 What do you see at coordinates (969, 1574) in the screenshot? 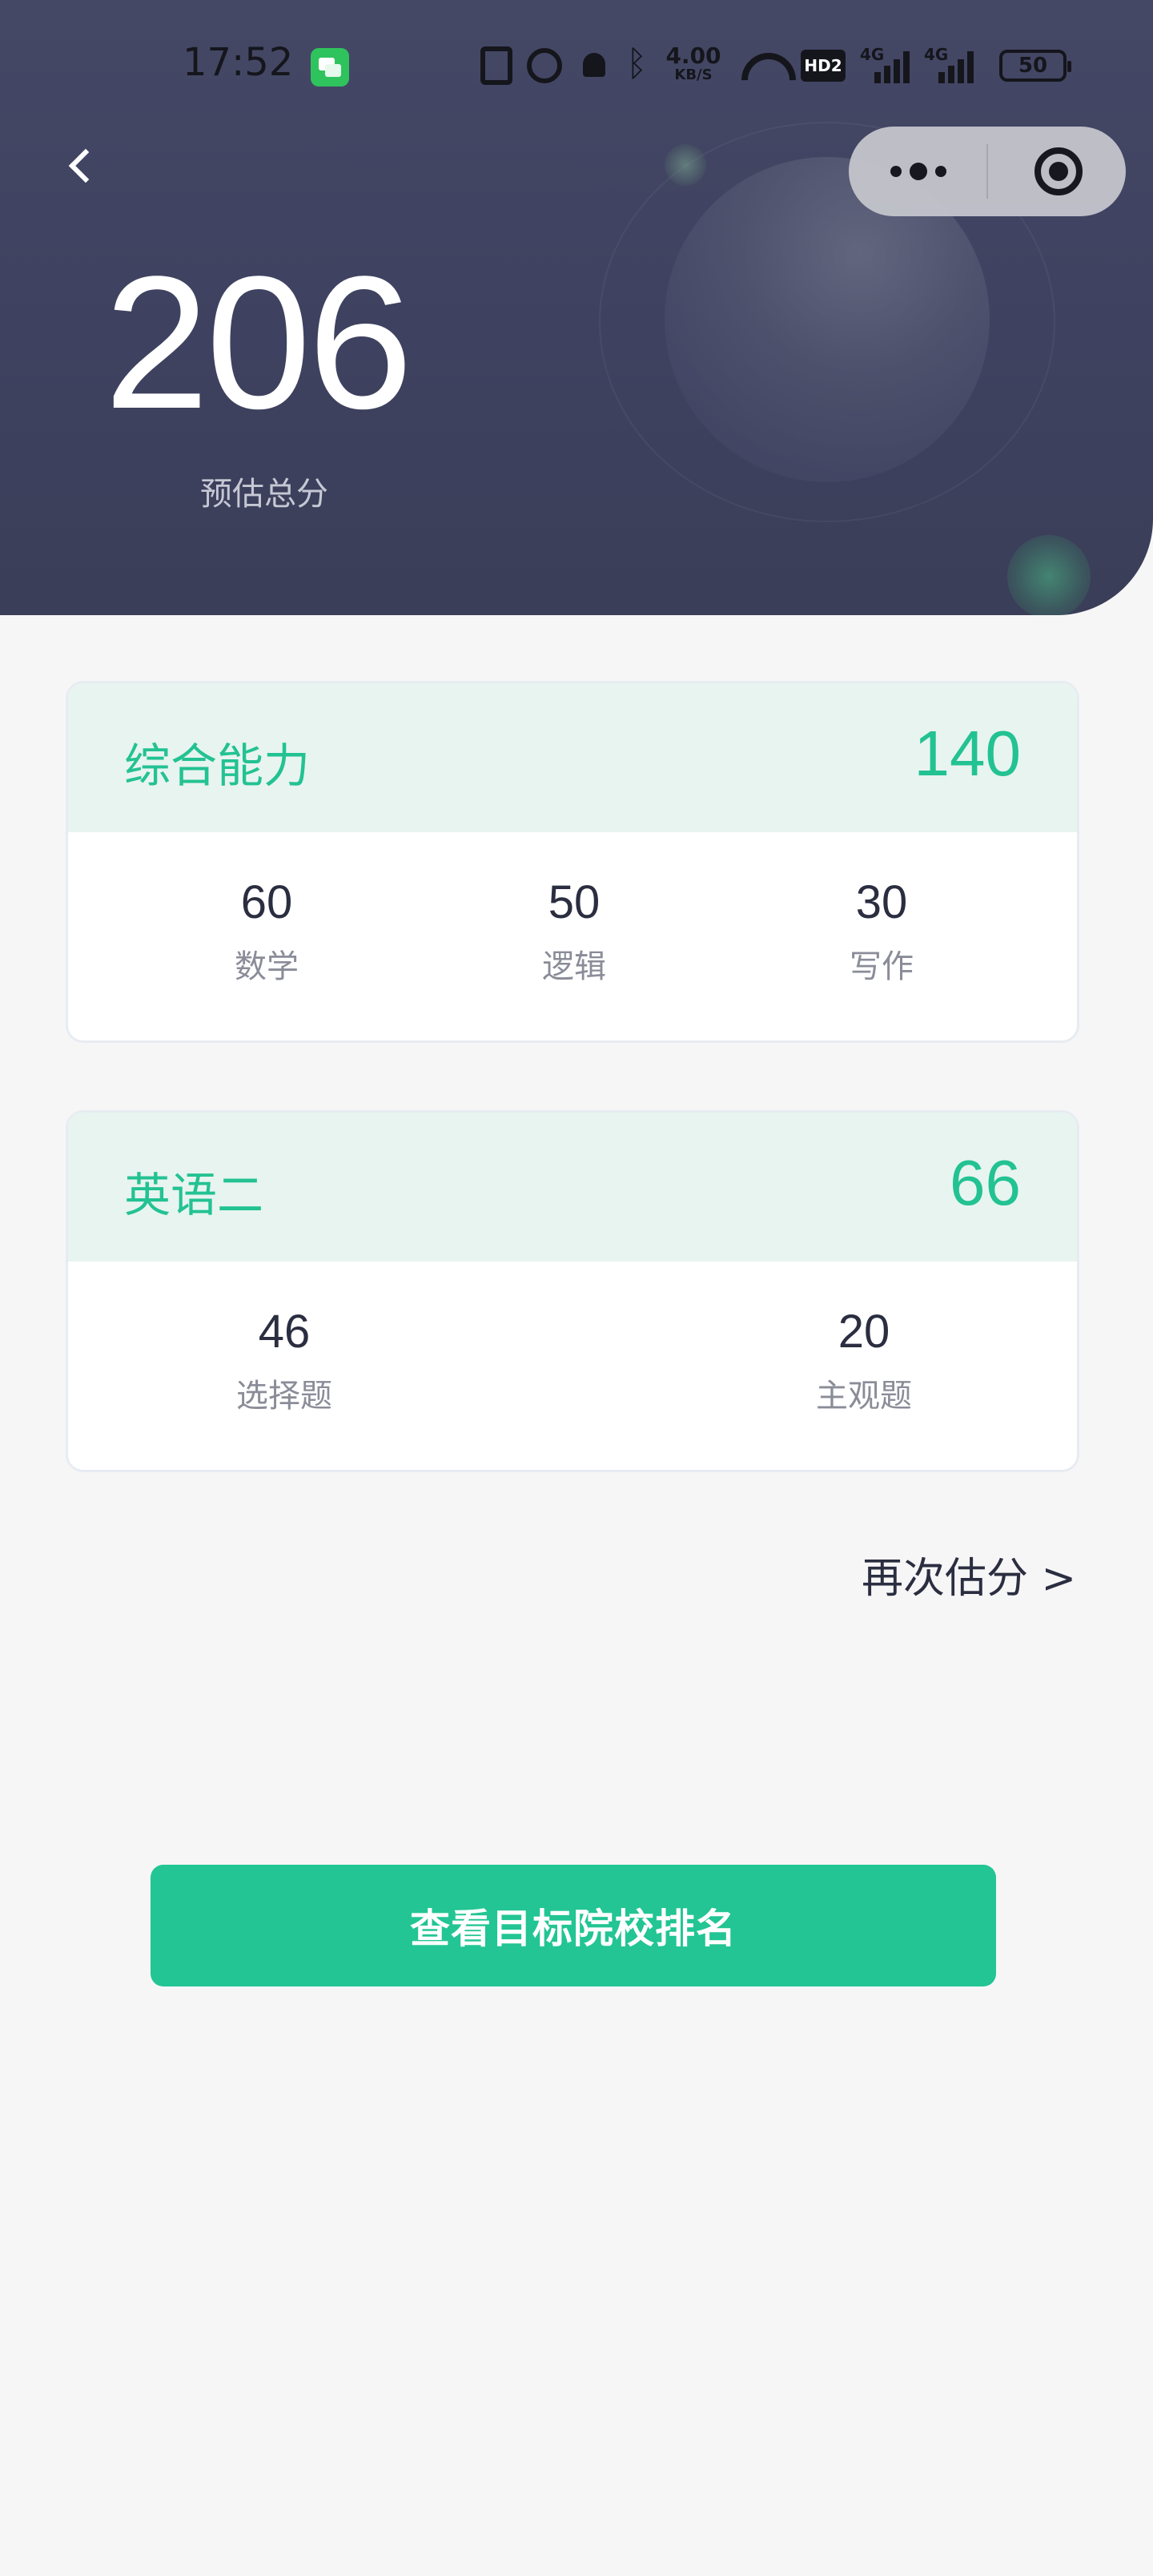
I see `reestimate-link: 再次估分 >` at bounding box center [969, 1574].